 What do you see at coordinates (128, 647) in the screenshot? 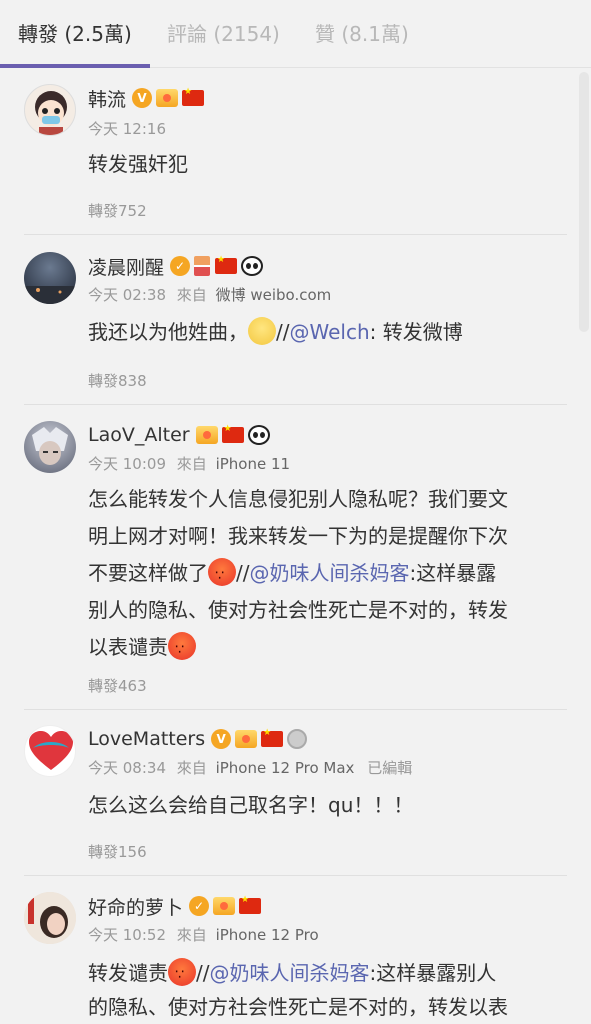
I see `post-text: 以表谴责` at bounding box center [128, 647].